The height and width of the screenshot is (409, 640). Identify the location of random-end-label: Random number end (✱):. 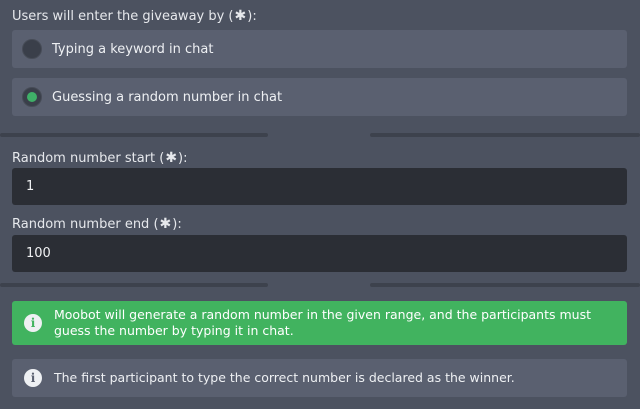
(97, 224).